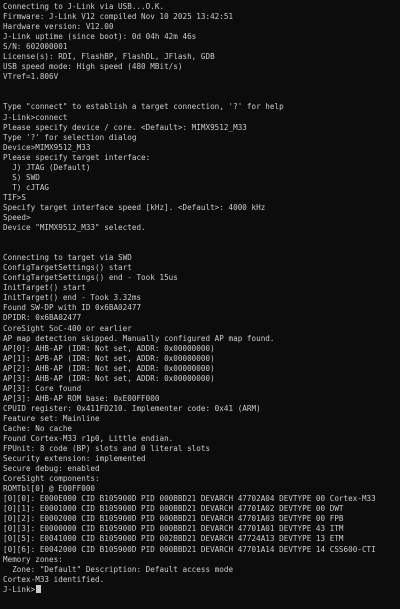 The width and height of the screenshot is (400, 609). I want to click on terminal-line: TIF>S, so click(15, 197).